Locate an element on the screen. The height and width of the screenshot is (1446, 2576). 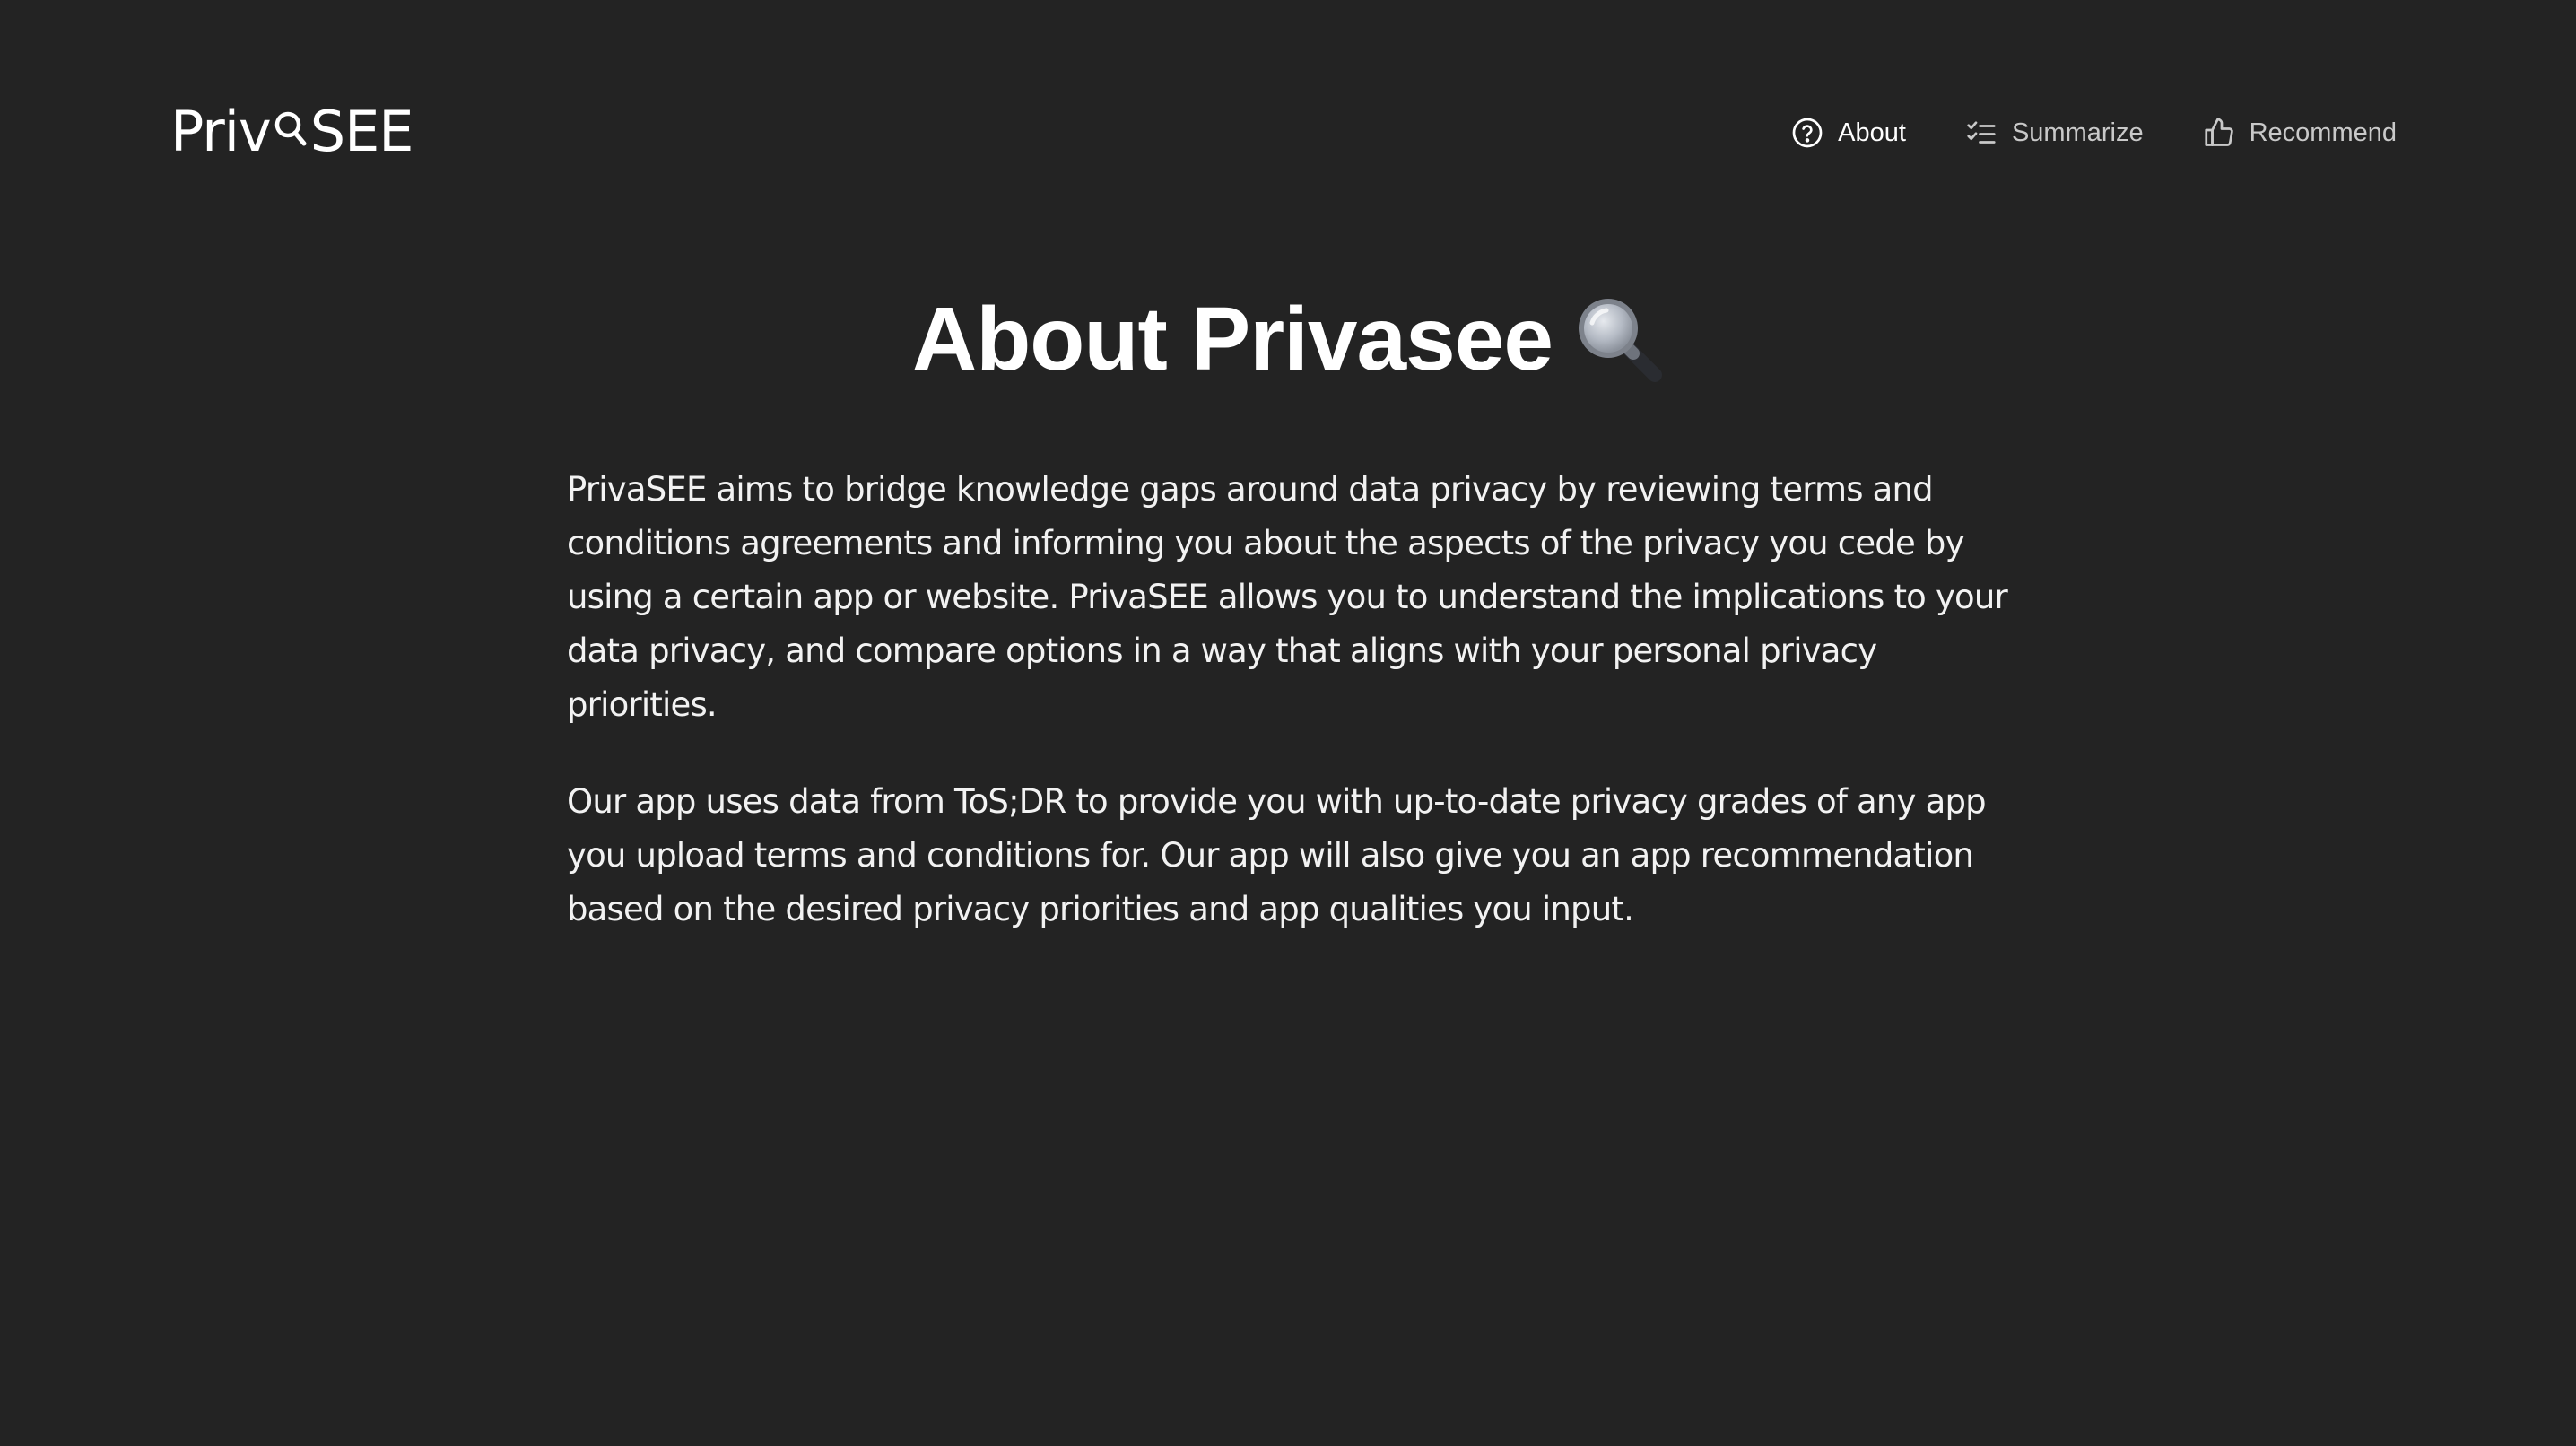
top-nav: About Summarize Recommend is located at coordinates (2094, 132).